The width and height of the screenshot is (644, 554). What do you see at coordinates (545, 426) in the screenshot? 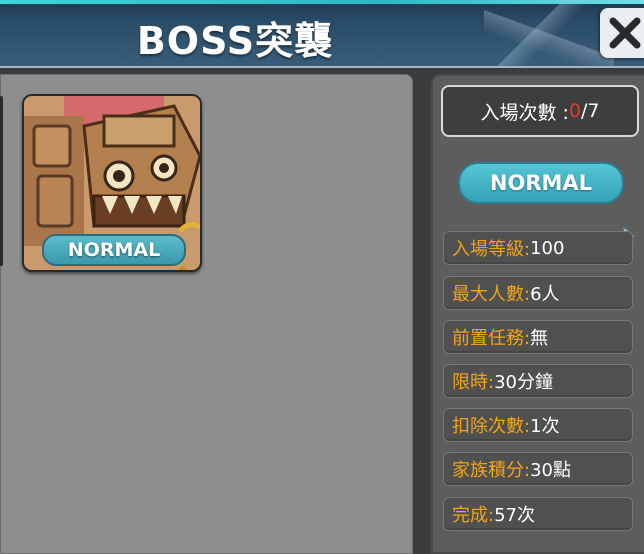
I see `info-value: 1次` at bounding box center [545, 426].